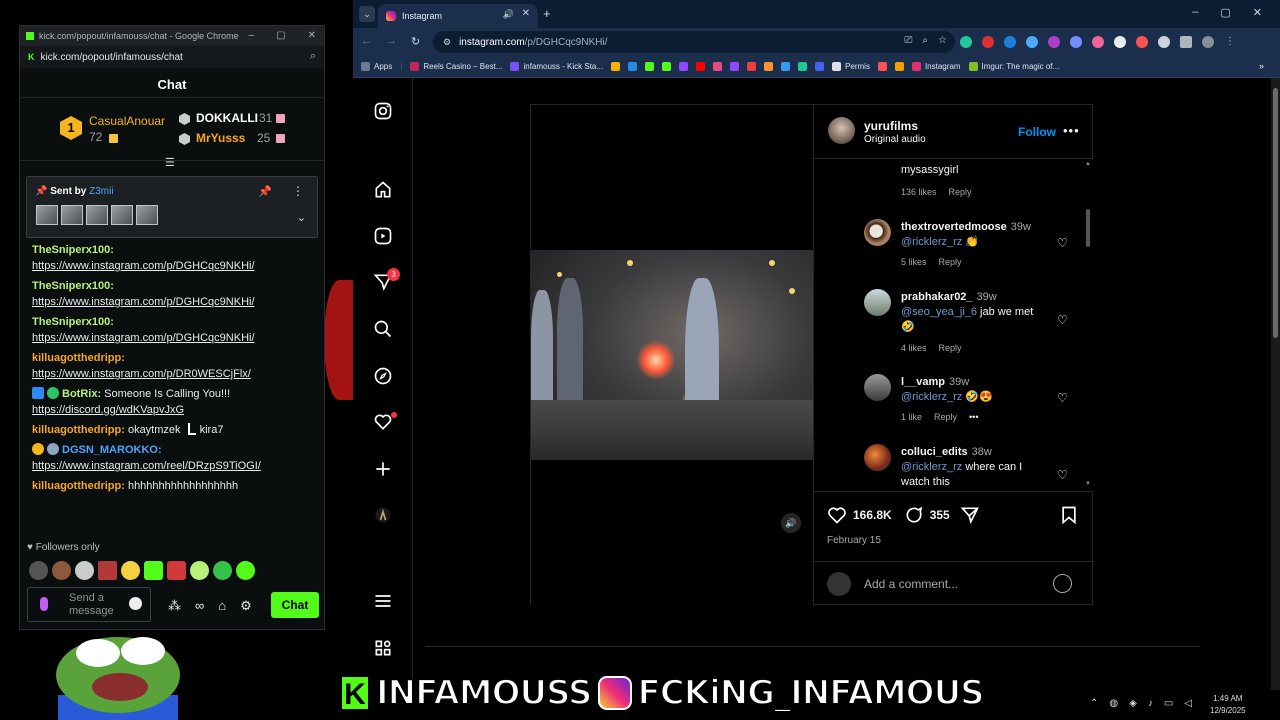  I want to click on post-audio: Original audio, so click(895, 139).